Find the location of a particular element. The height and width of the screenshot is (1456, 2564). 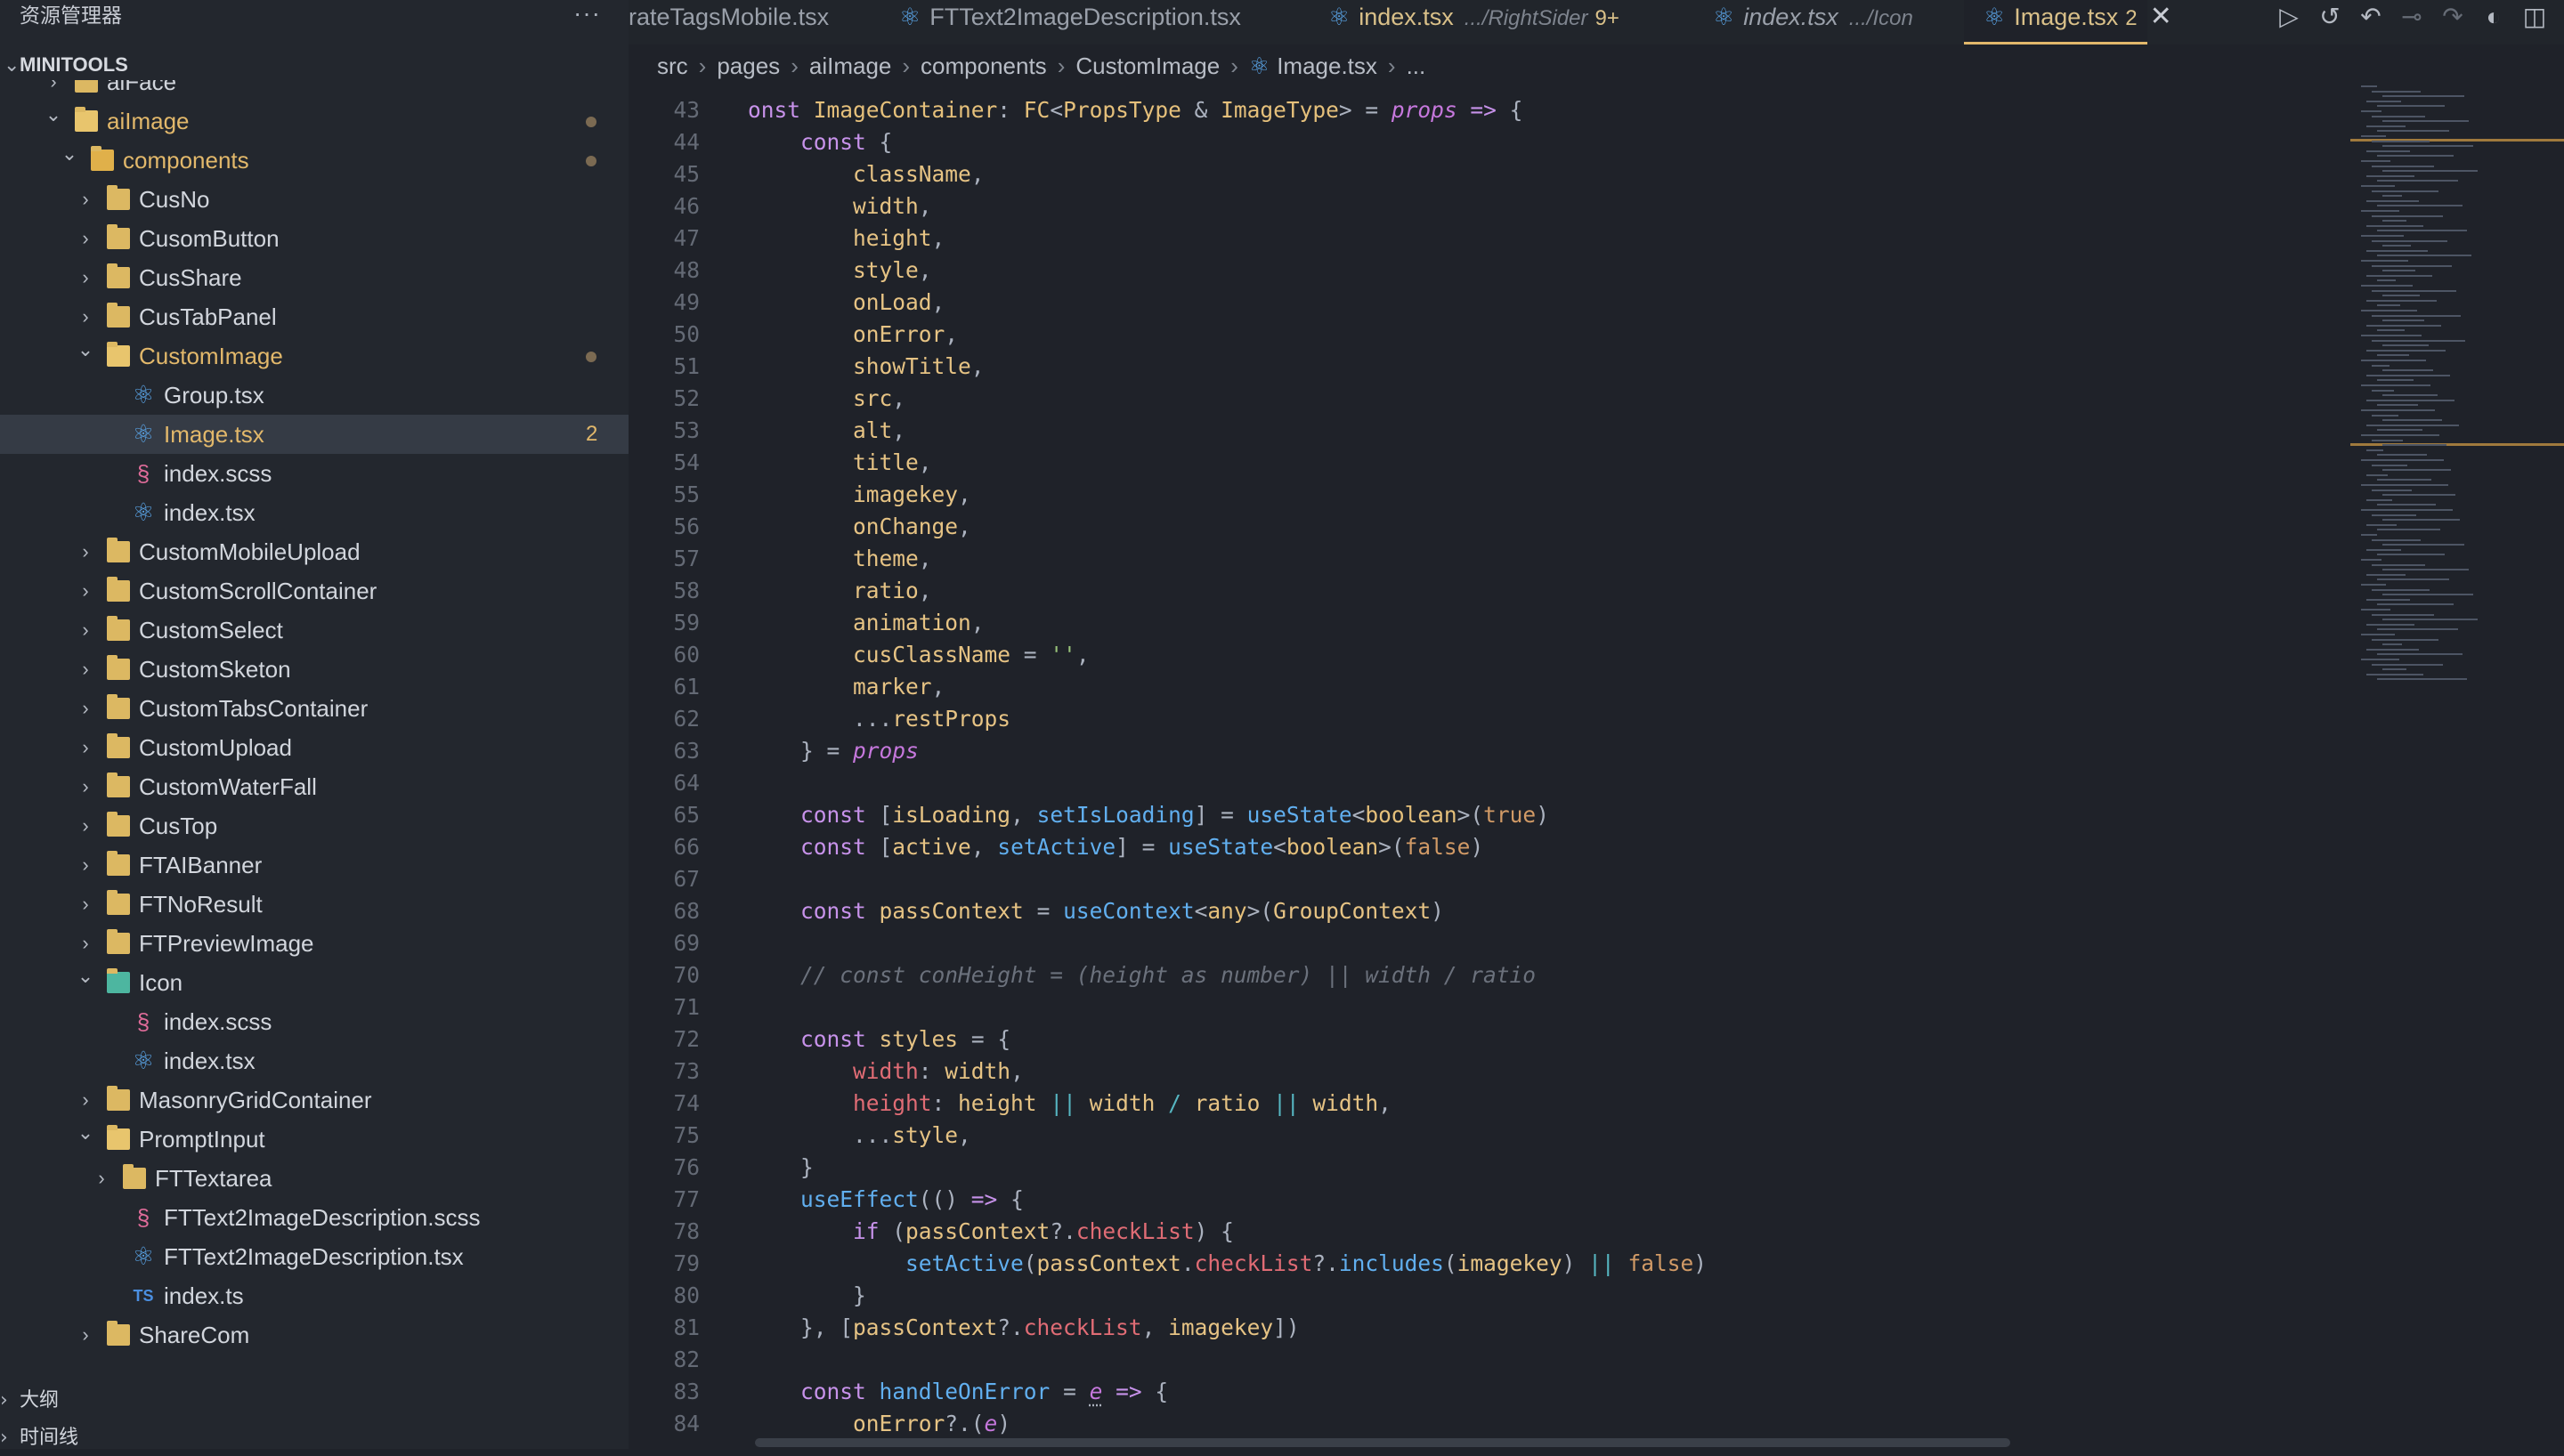

breadcrumb-segment: aiImage is located at coordinates (850, 66).